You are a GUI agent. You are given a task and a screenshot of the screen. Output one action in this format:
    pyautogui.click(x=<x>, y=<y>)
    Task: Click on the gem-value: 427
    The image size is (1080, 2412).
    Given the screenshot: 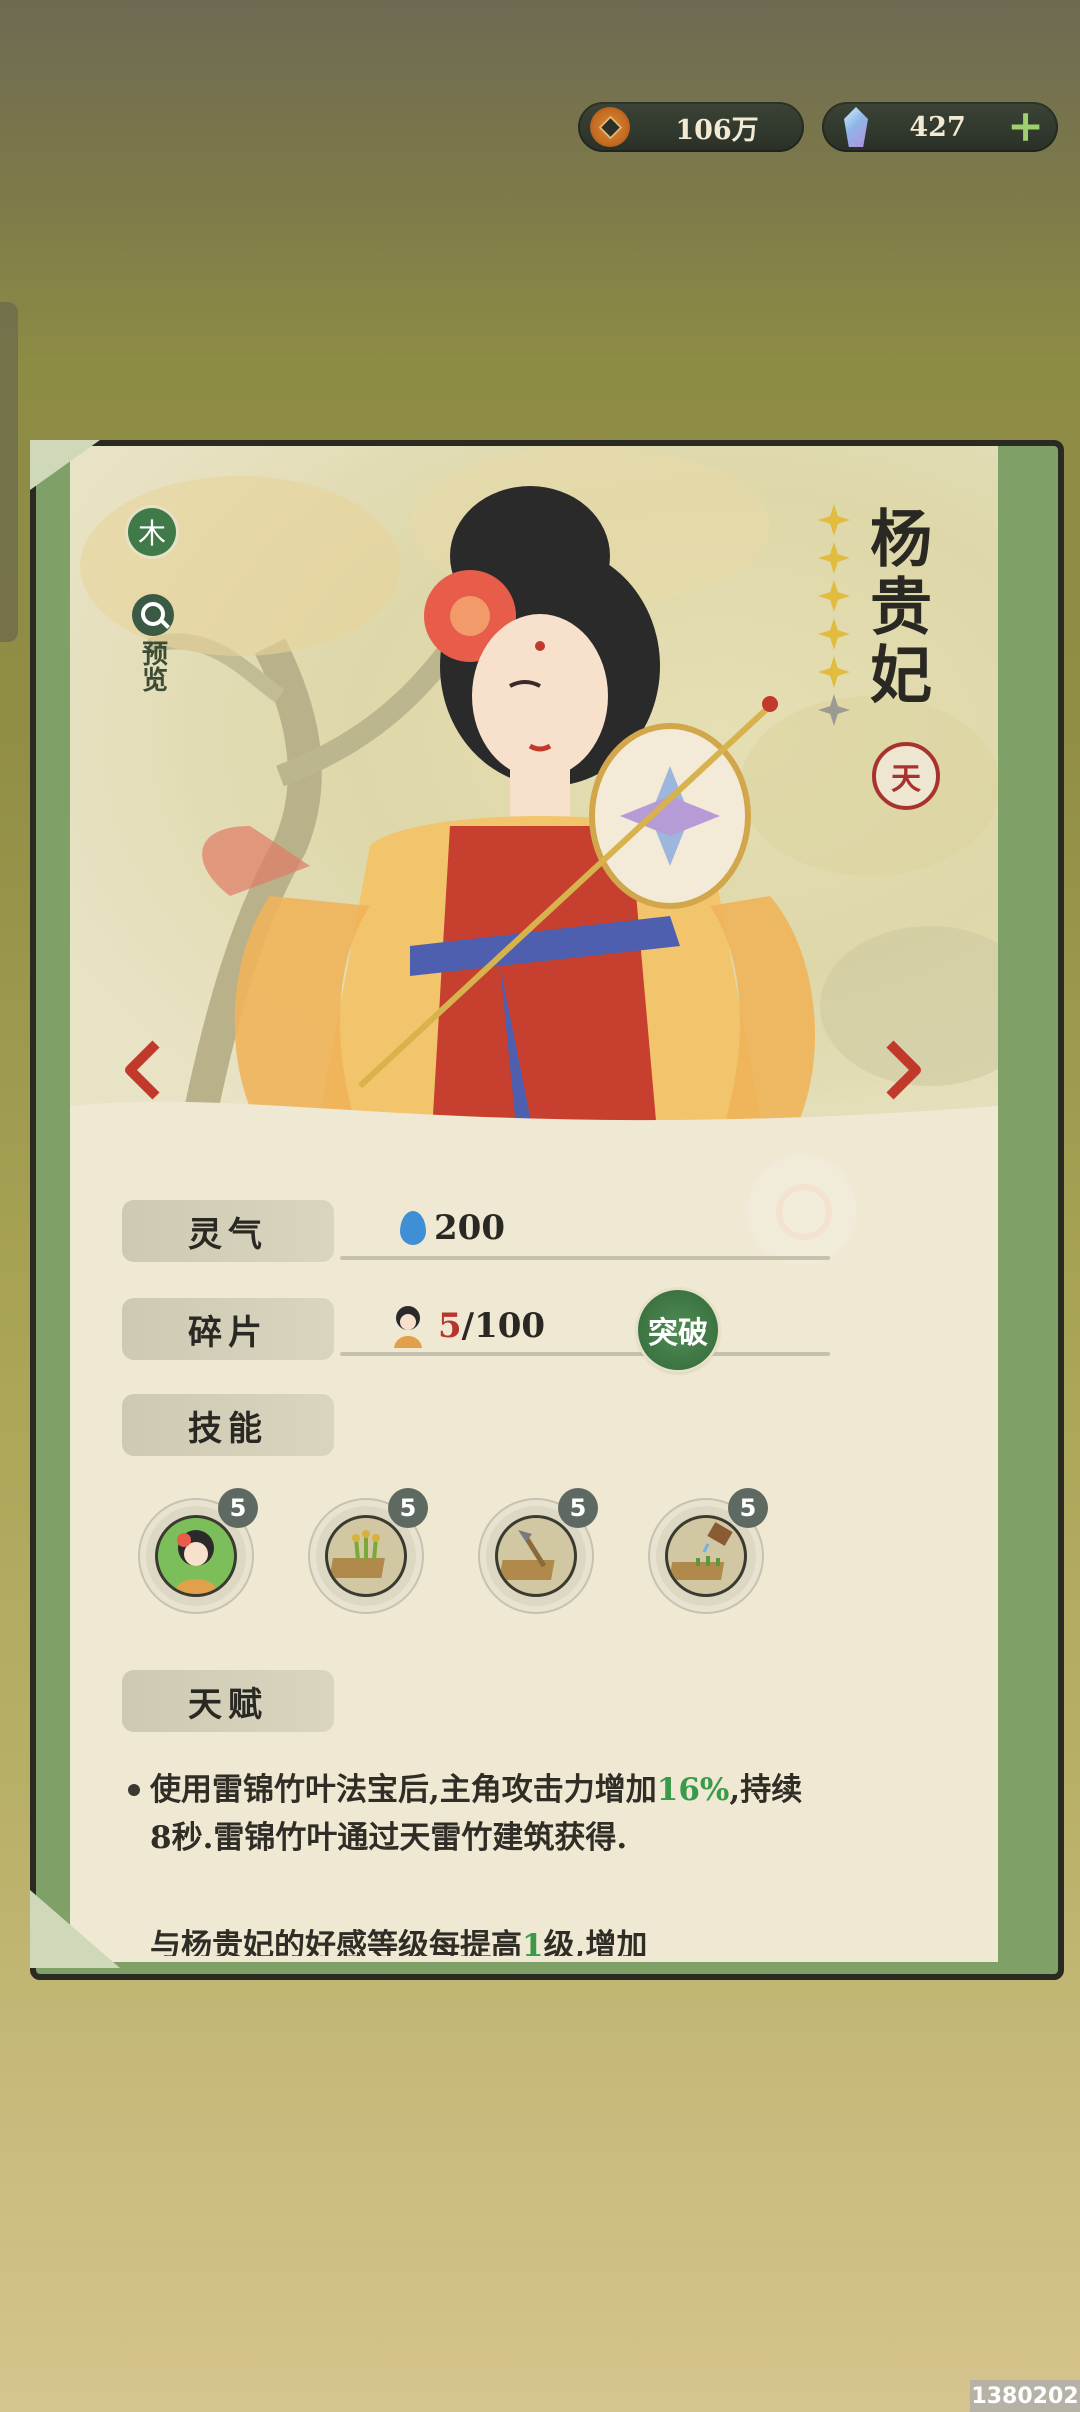 What is the action you would take?
    pyautogui.click(x=937, y=127)
    